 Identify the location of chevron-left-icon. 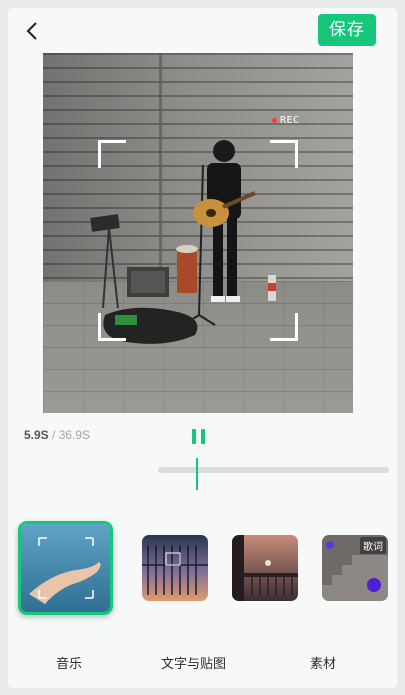
(31, 31).